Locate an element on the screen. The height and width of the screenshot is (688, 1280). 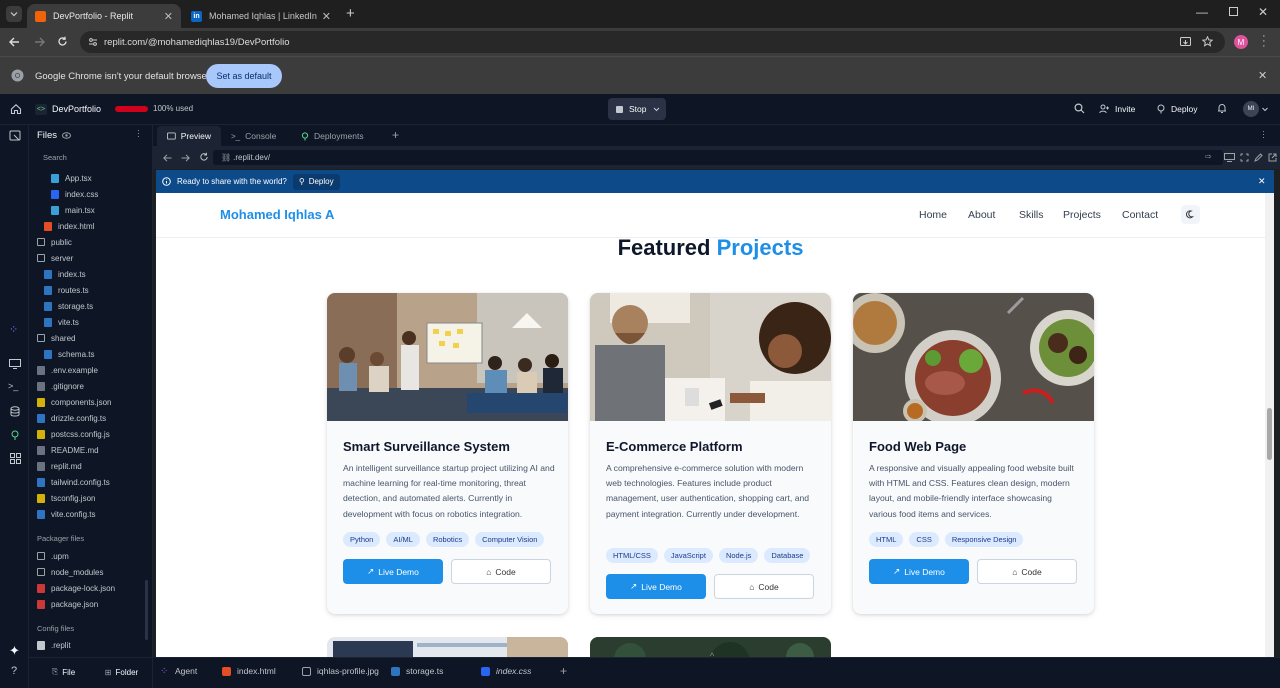
file-item: App.tsx is located at coordinates (71, 178).